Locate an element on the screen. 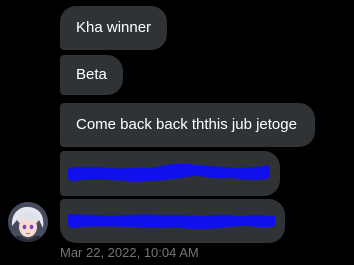  message-bubble: Kha winner is located at coordinates (113, 28).